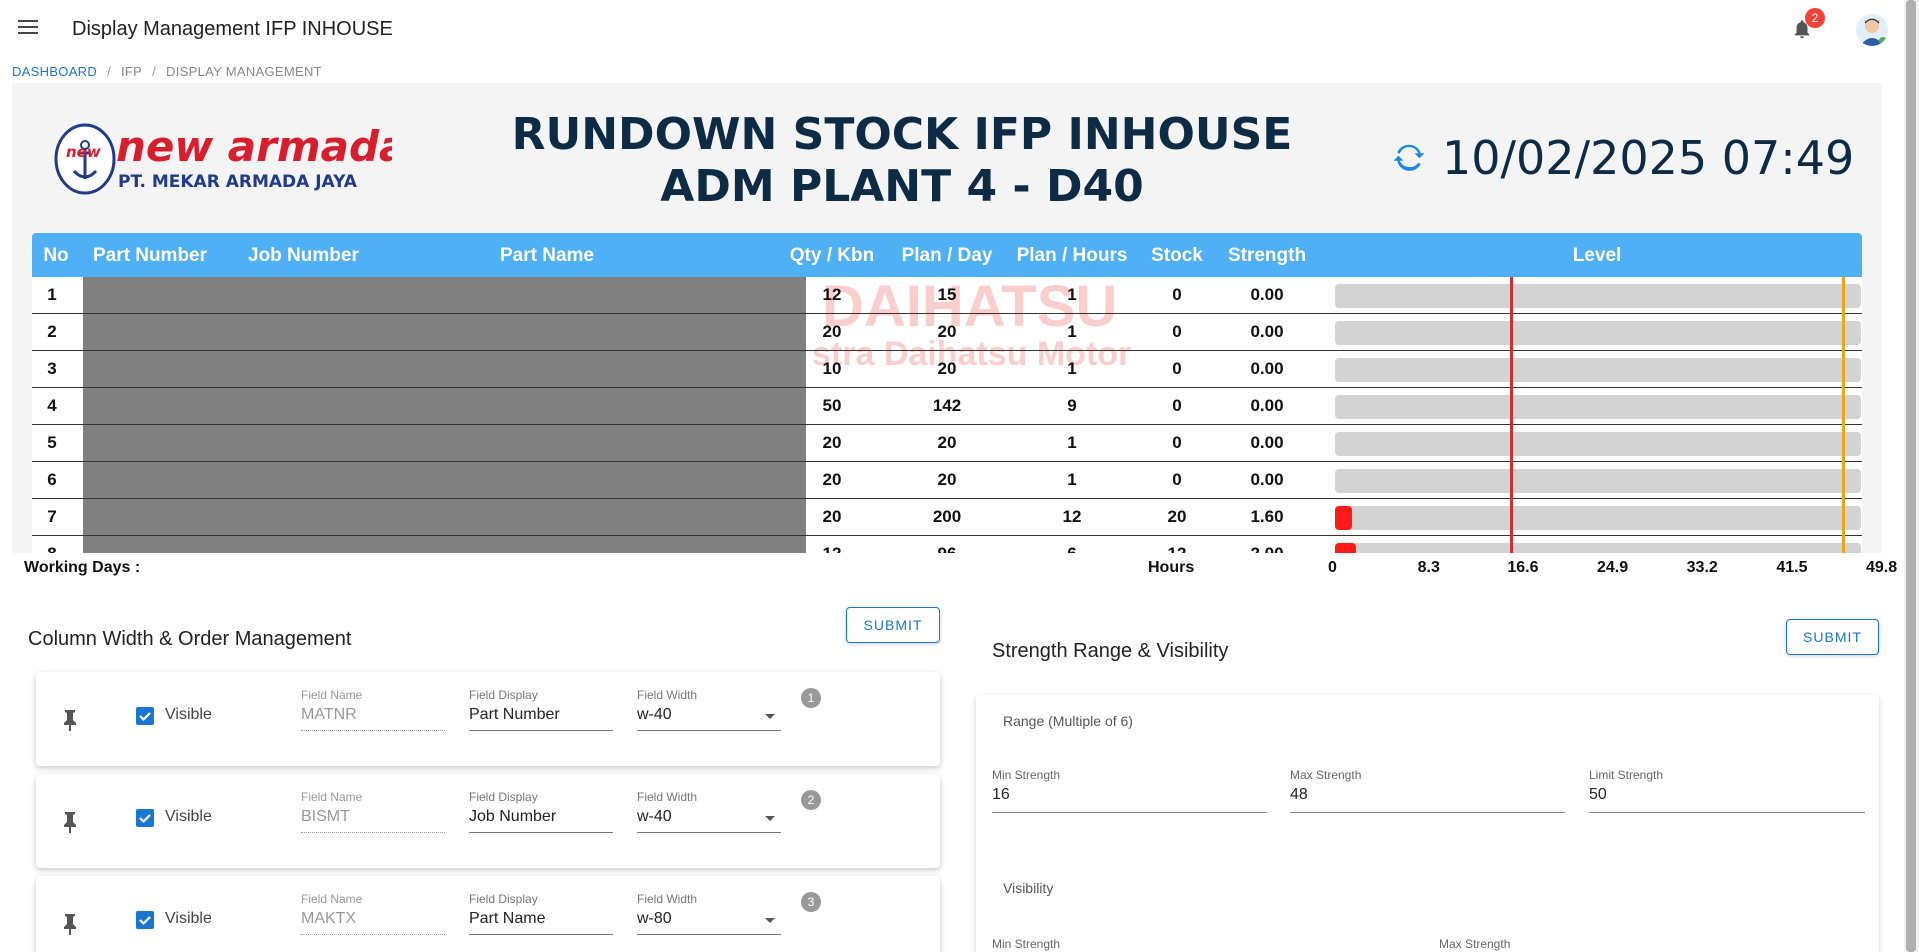 The height and width of the screenshot is (952, 1919). Describe the element at coordinates (947, 480) in the screenshot. I see `table-row: 6 20 20 1 0 0.00` at that location.